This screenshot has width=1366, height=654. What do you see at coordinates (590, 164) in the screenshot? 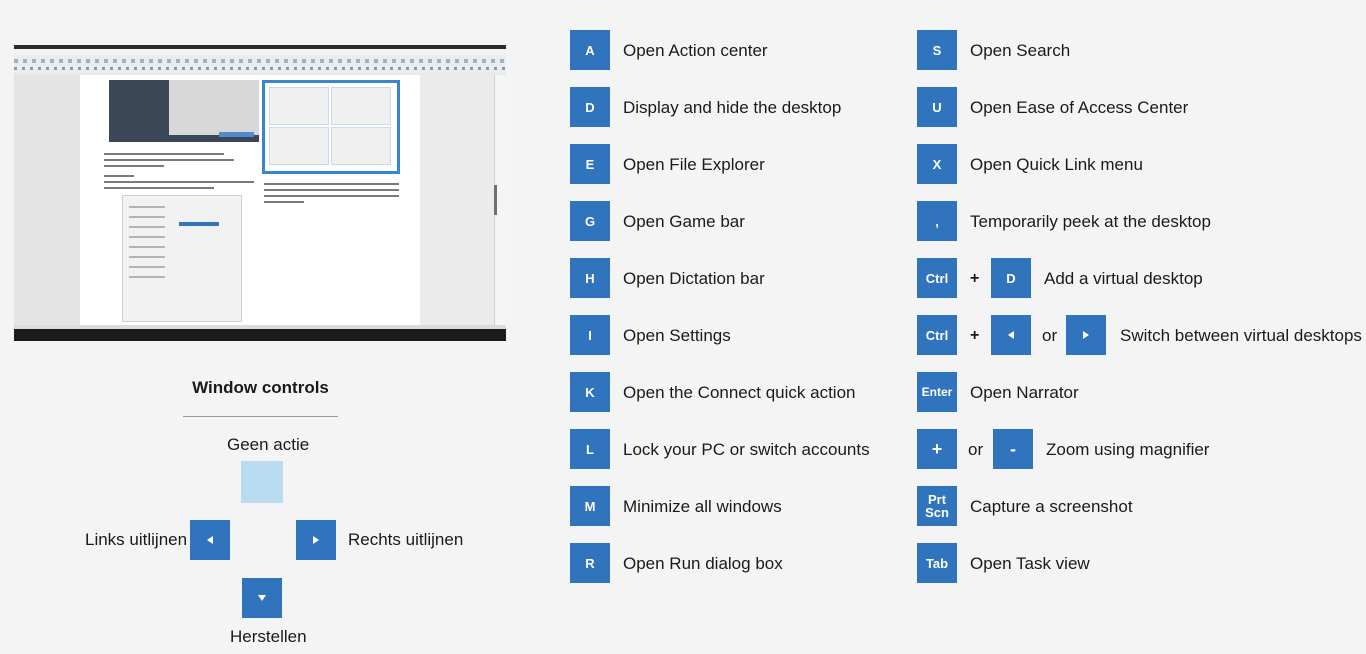
I see `key-e: E` at bounding box center [590, 164].